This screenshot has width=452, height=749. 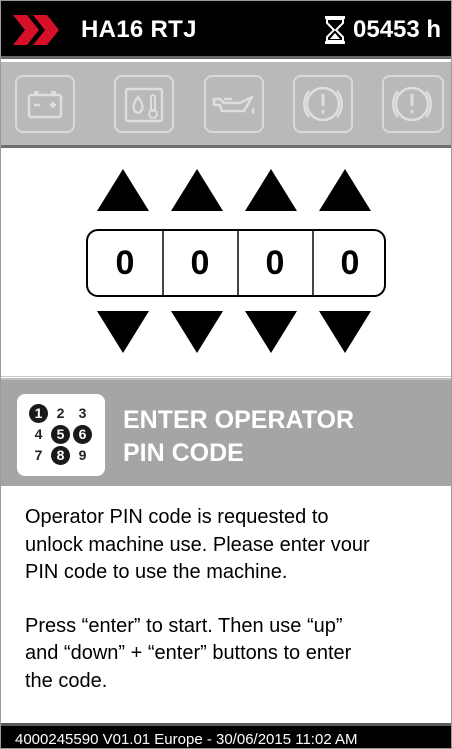 What do you see at coordinates (350, 263) in the screenshot?
I see `pin-digit-4: 0` at bounding box center [350, 263].